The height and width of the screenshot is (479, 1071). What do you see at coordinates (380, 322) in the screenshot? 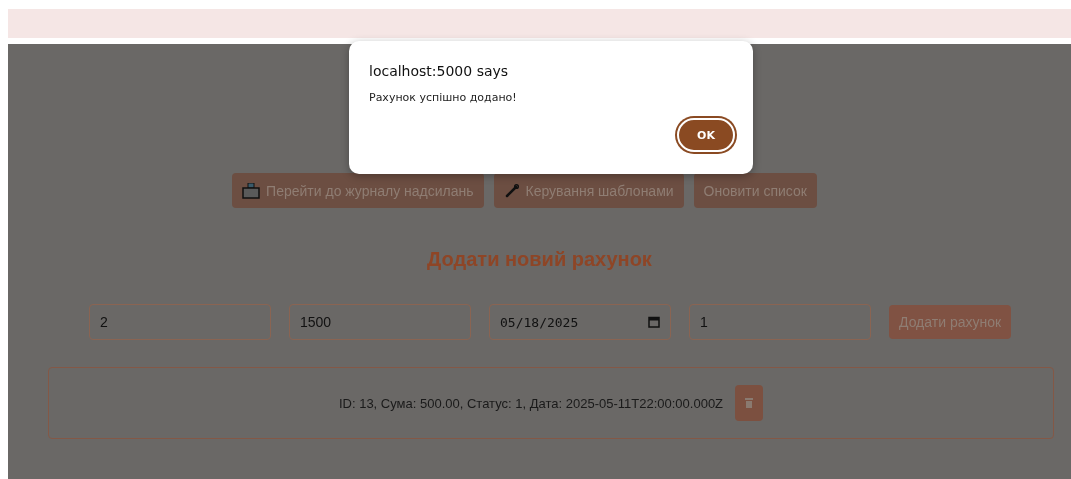
I see `input-field: 1500` at bounding box center [380, 322].